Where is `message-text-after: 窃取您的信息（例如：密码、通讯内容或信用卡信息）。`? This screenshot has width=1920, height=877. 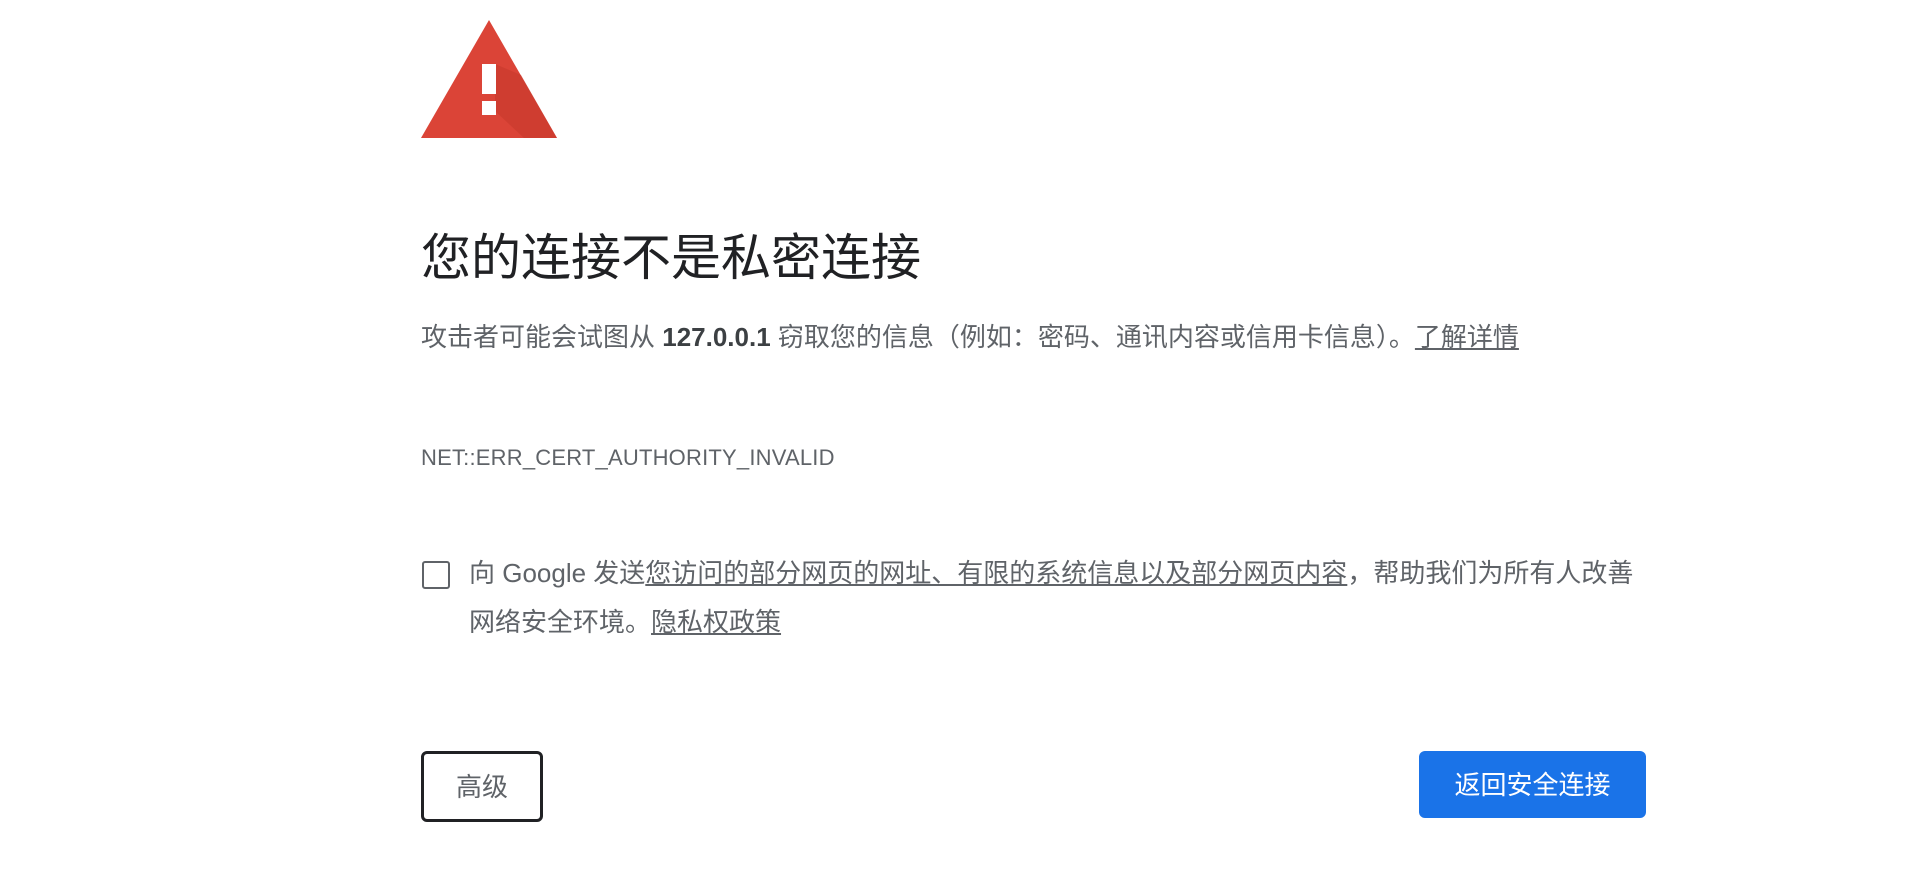
message-text-after: 窃取您的信息（例如：密码、通讯内容或信用卡信息）。 is located at coordinates (1092, 337).